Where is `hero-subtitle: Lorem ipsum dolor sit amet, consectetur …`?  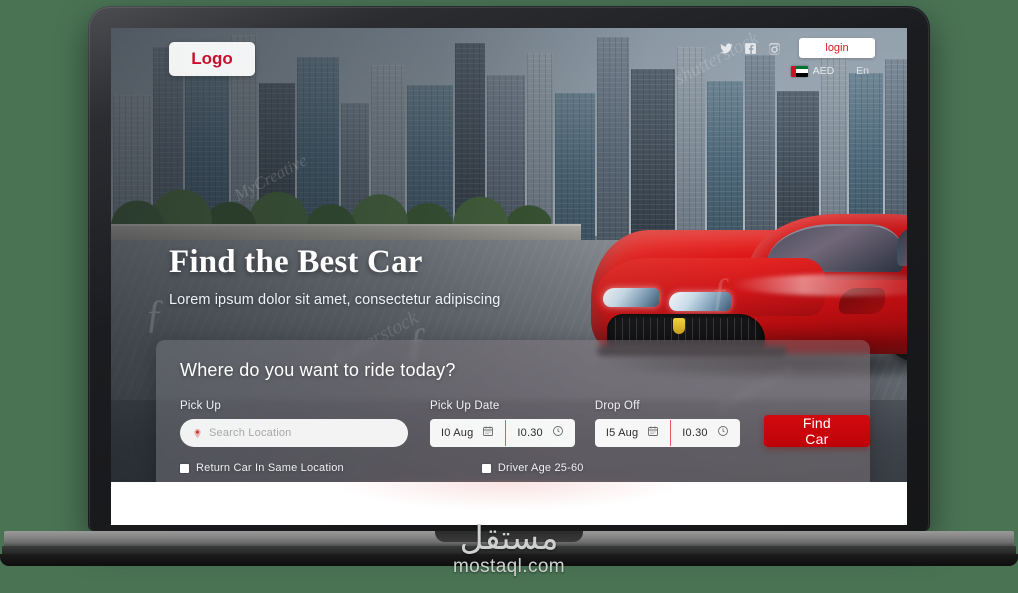 hero-subtitle: Lorem ipsum dolor sit amet, consectetur … is located at coordinates (335, 300).